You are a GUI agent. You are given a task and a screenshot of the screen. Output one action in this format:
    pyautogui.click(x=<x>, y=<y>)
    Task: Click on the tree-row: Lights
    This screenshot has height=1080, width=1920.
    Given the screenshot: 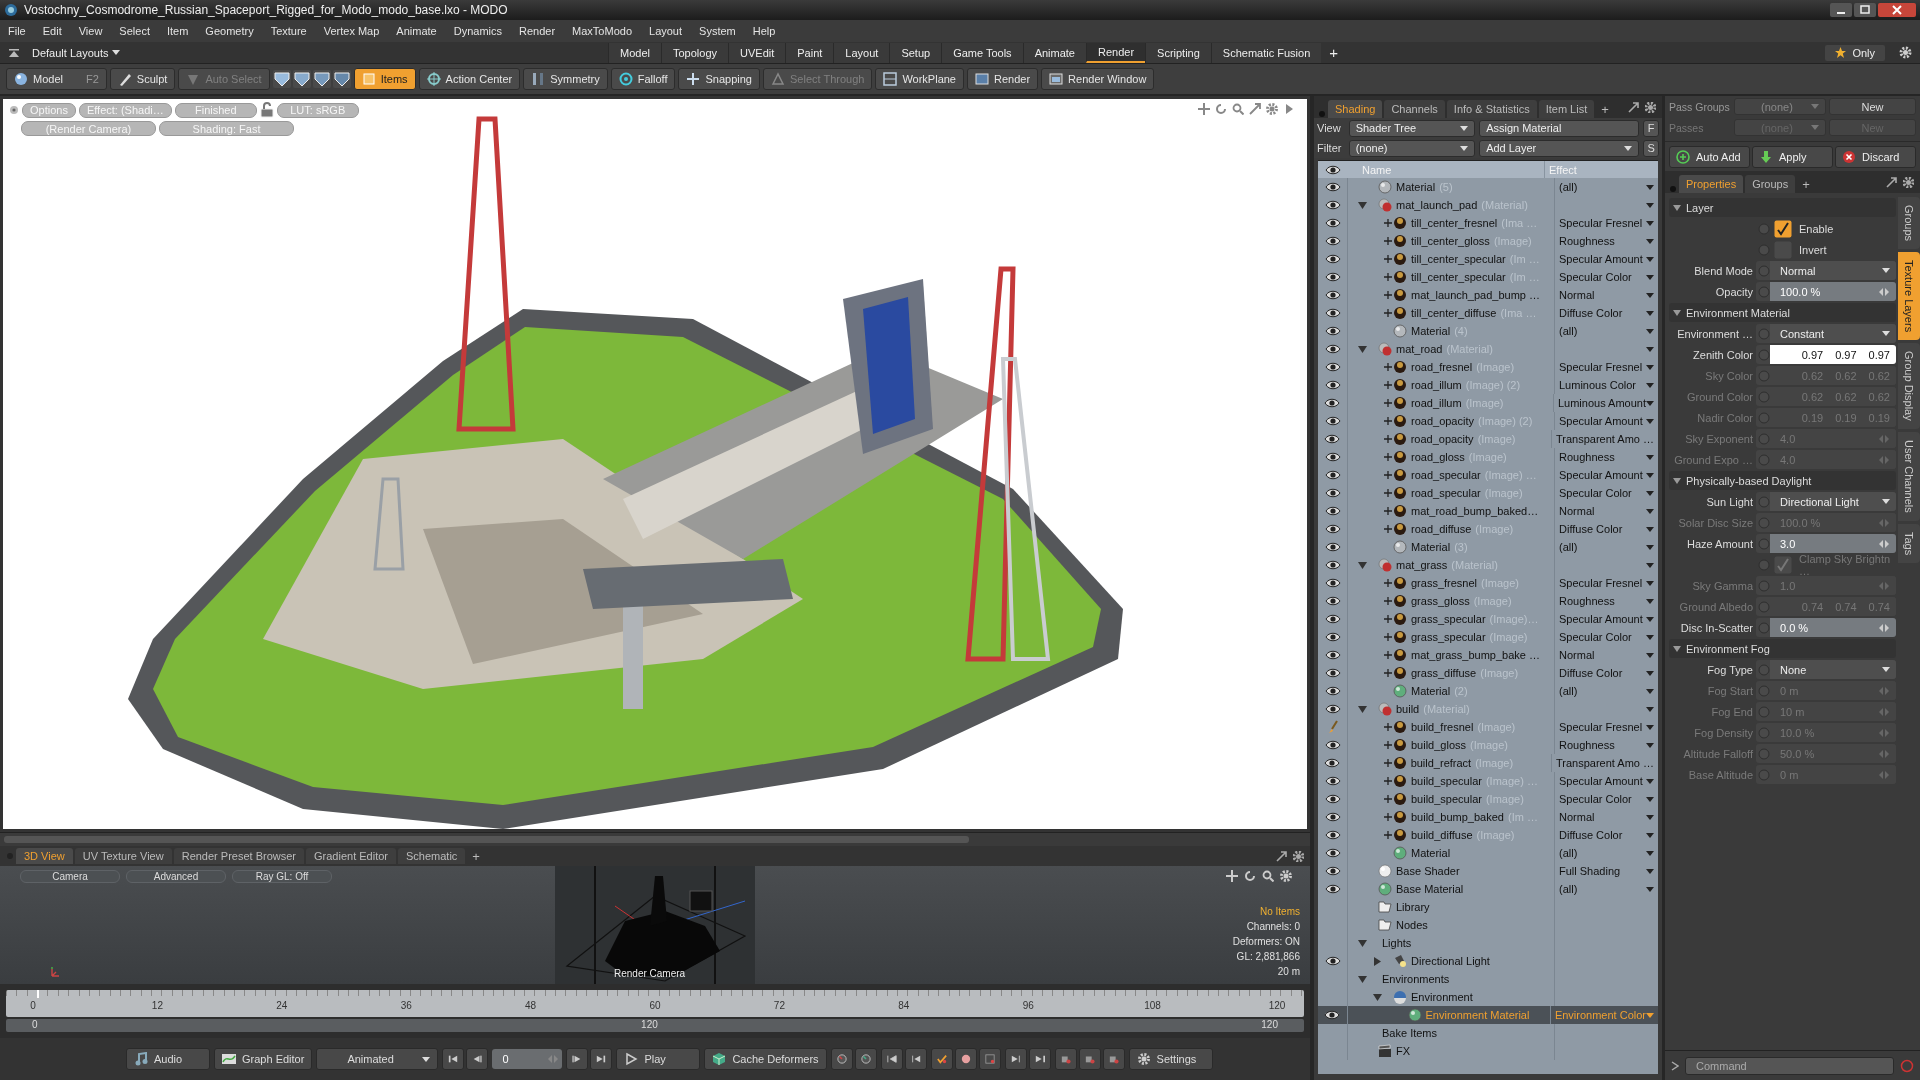 What is the action you would take?
    pyautogui.click(x=1488, y=943)
    